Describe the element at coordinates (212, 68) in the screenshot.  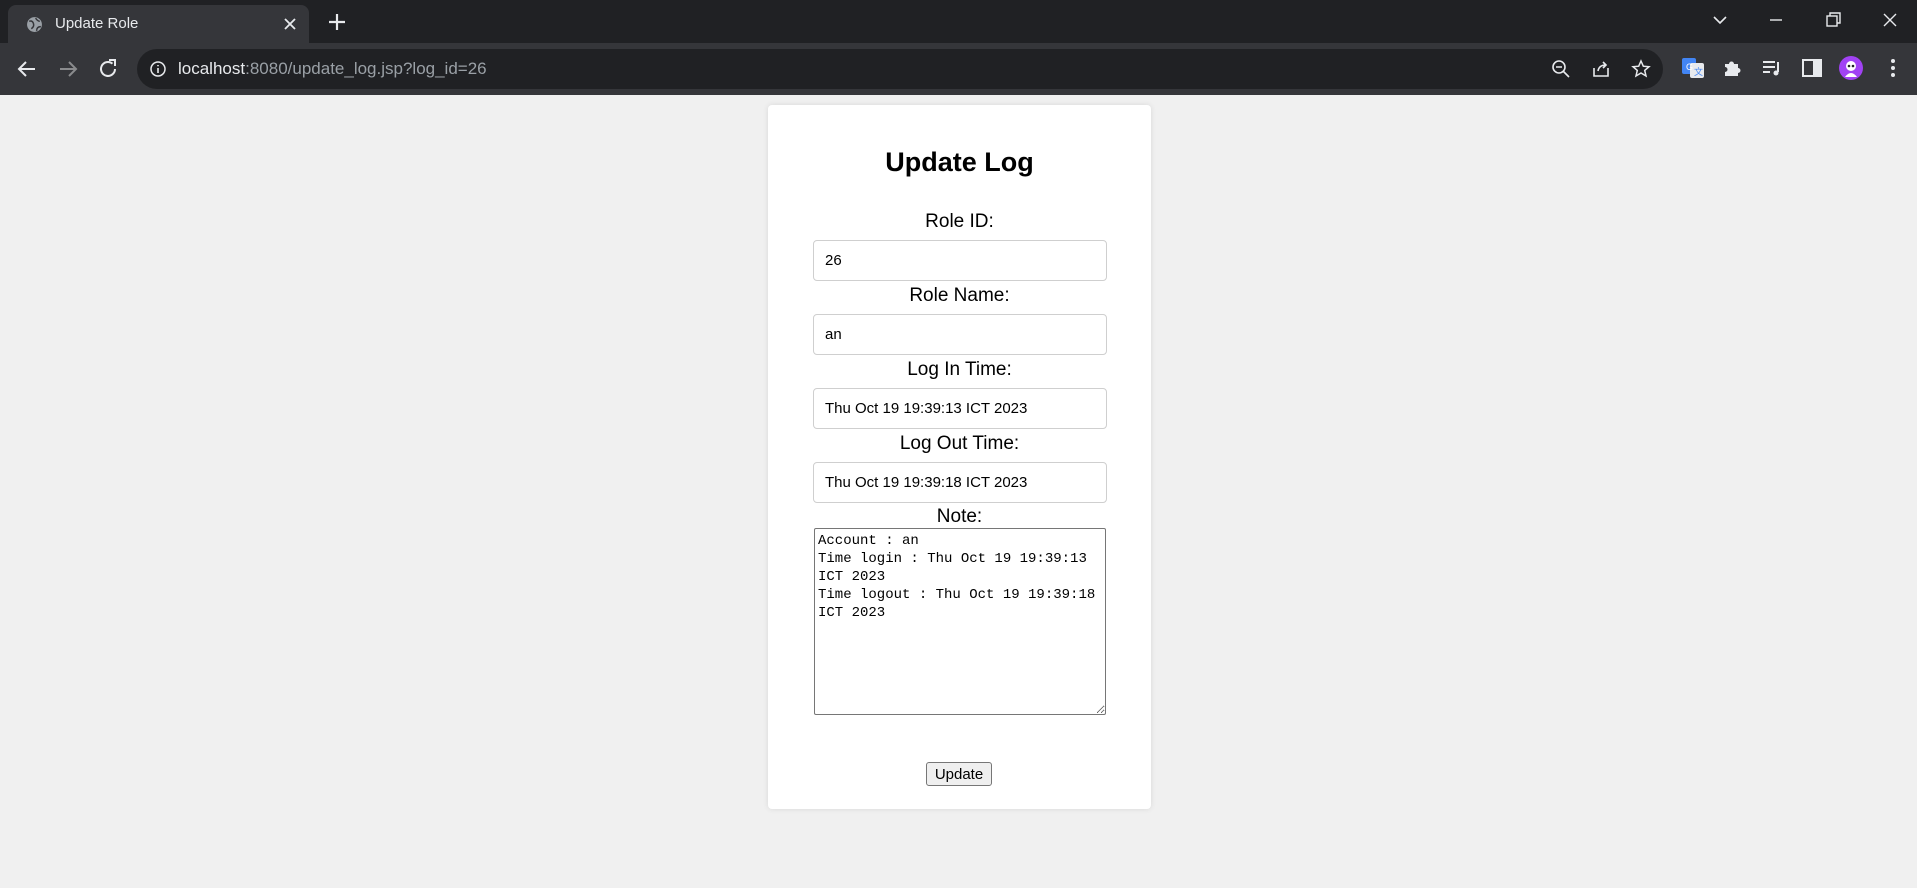
I see `url-host: localhost` at that location.